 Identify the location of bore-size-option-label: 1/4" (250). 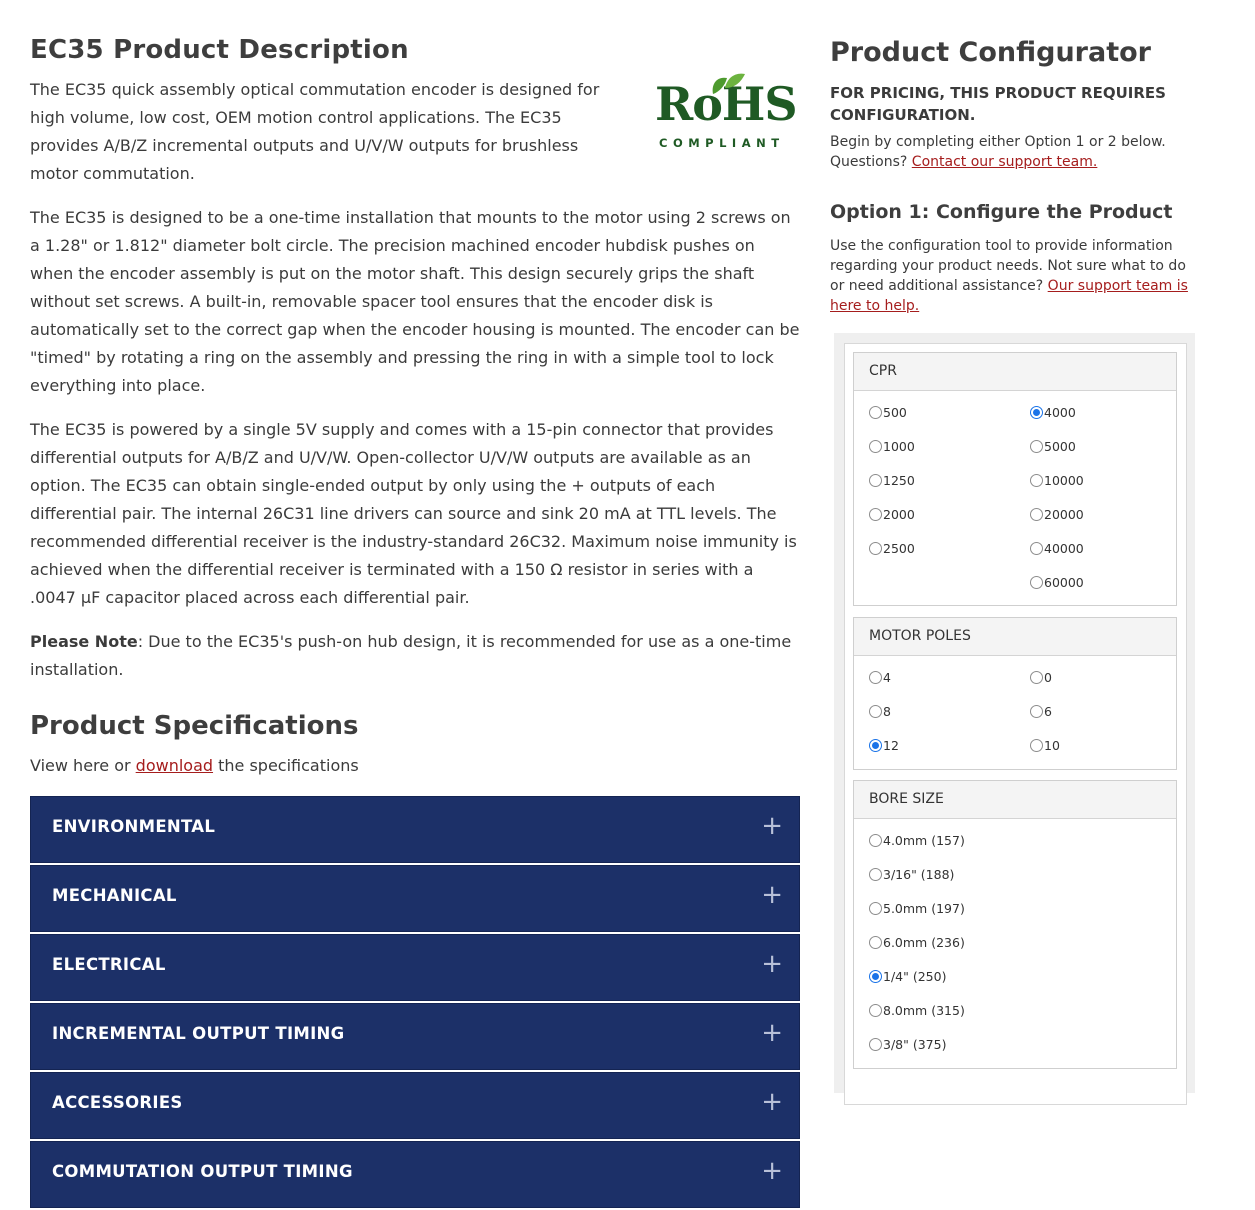
(915, 976).